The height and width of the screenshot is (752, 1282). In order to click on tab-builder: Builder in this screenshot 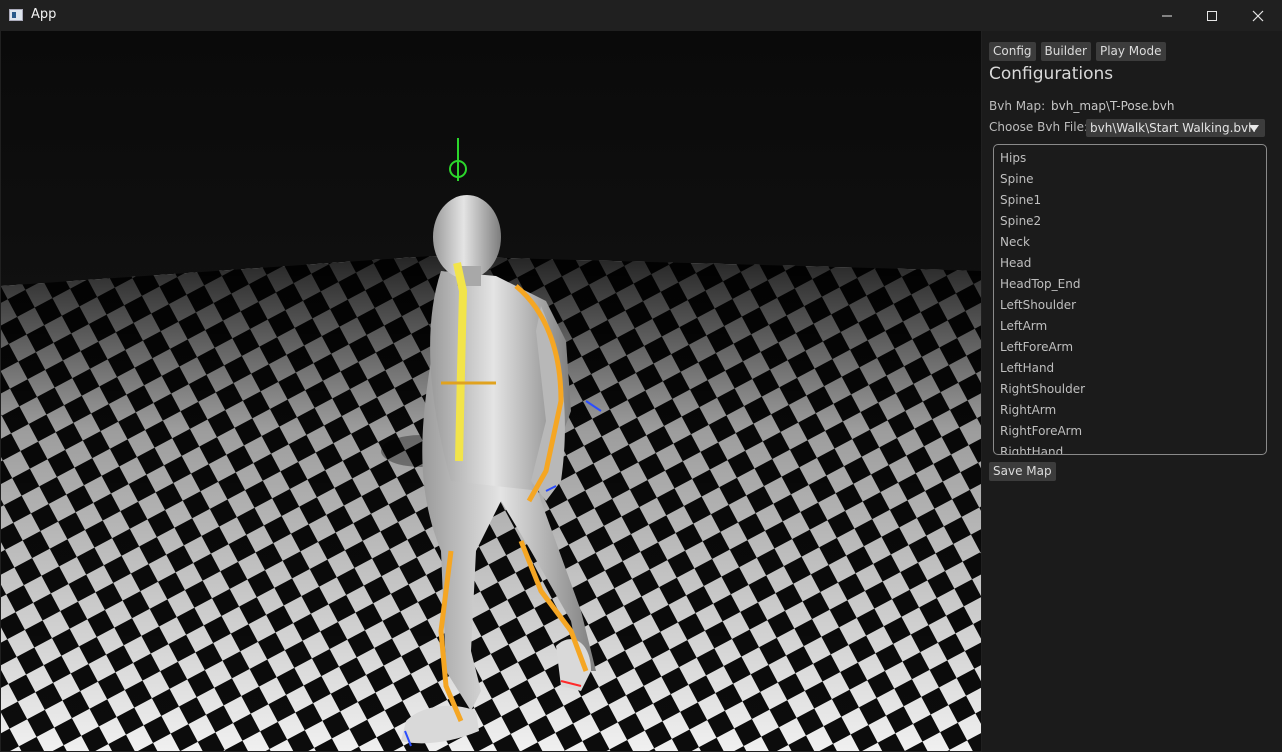, I will do `click(1065, 51)`.